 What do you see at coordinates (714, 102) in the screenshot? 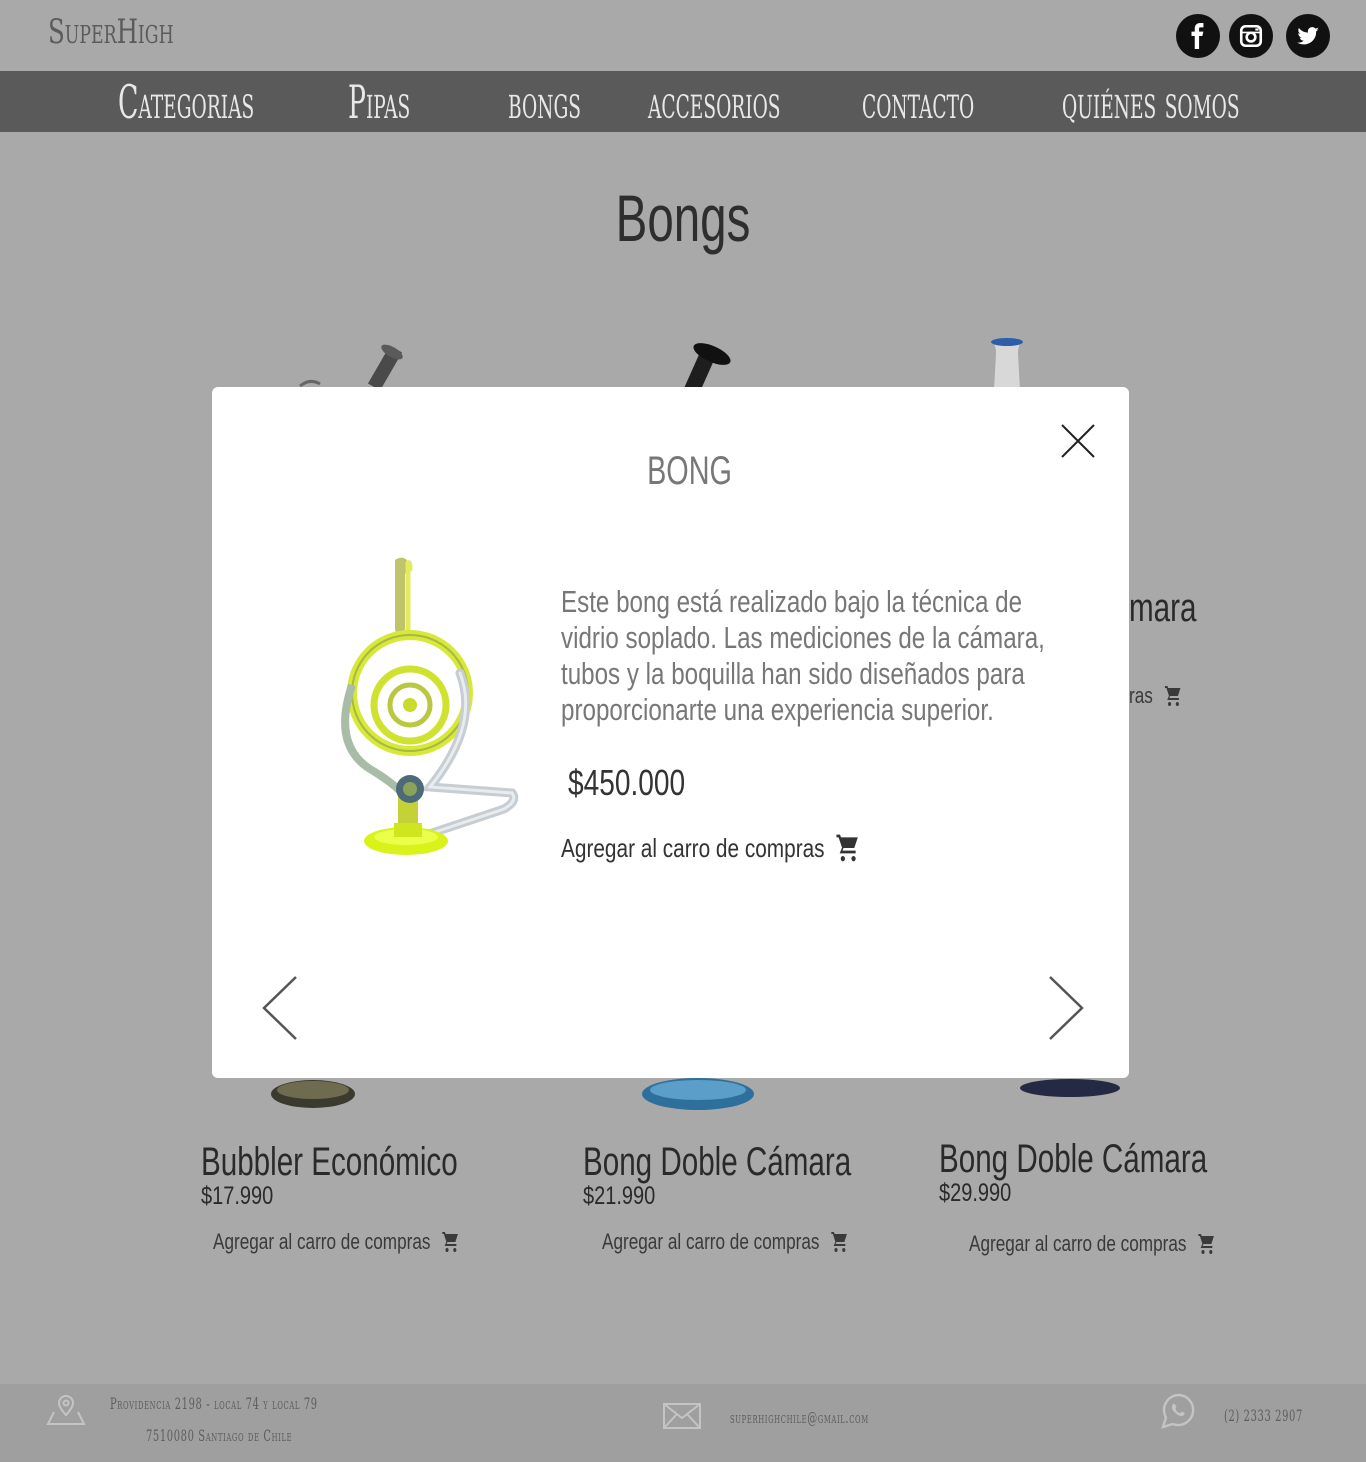
I see `nav-accesorios: accesorios` at bounding box center [714, 102].